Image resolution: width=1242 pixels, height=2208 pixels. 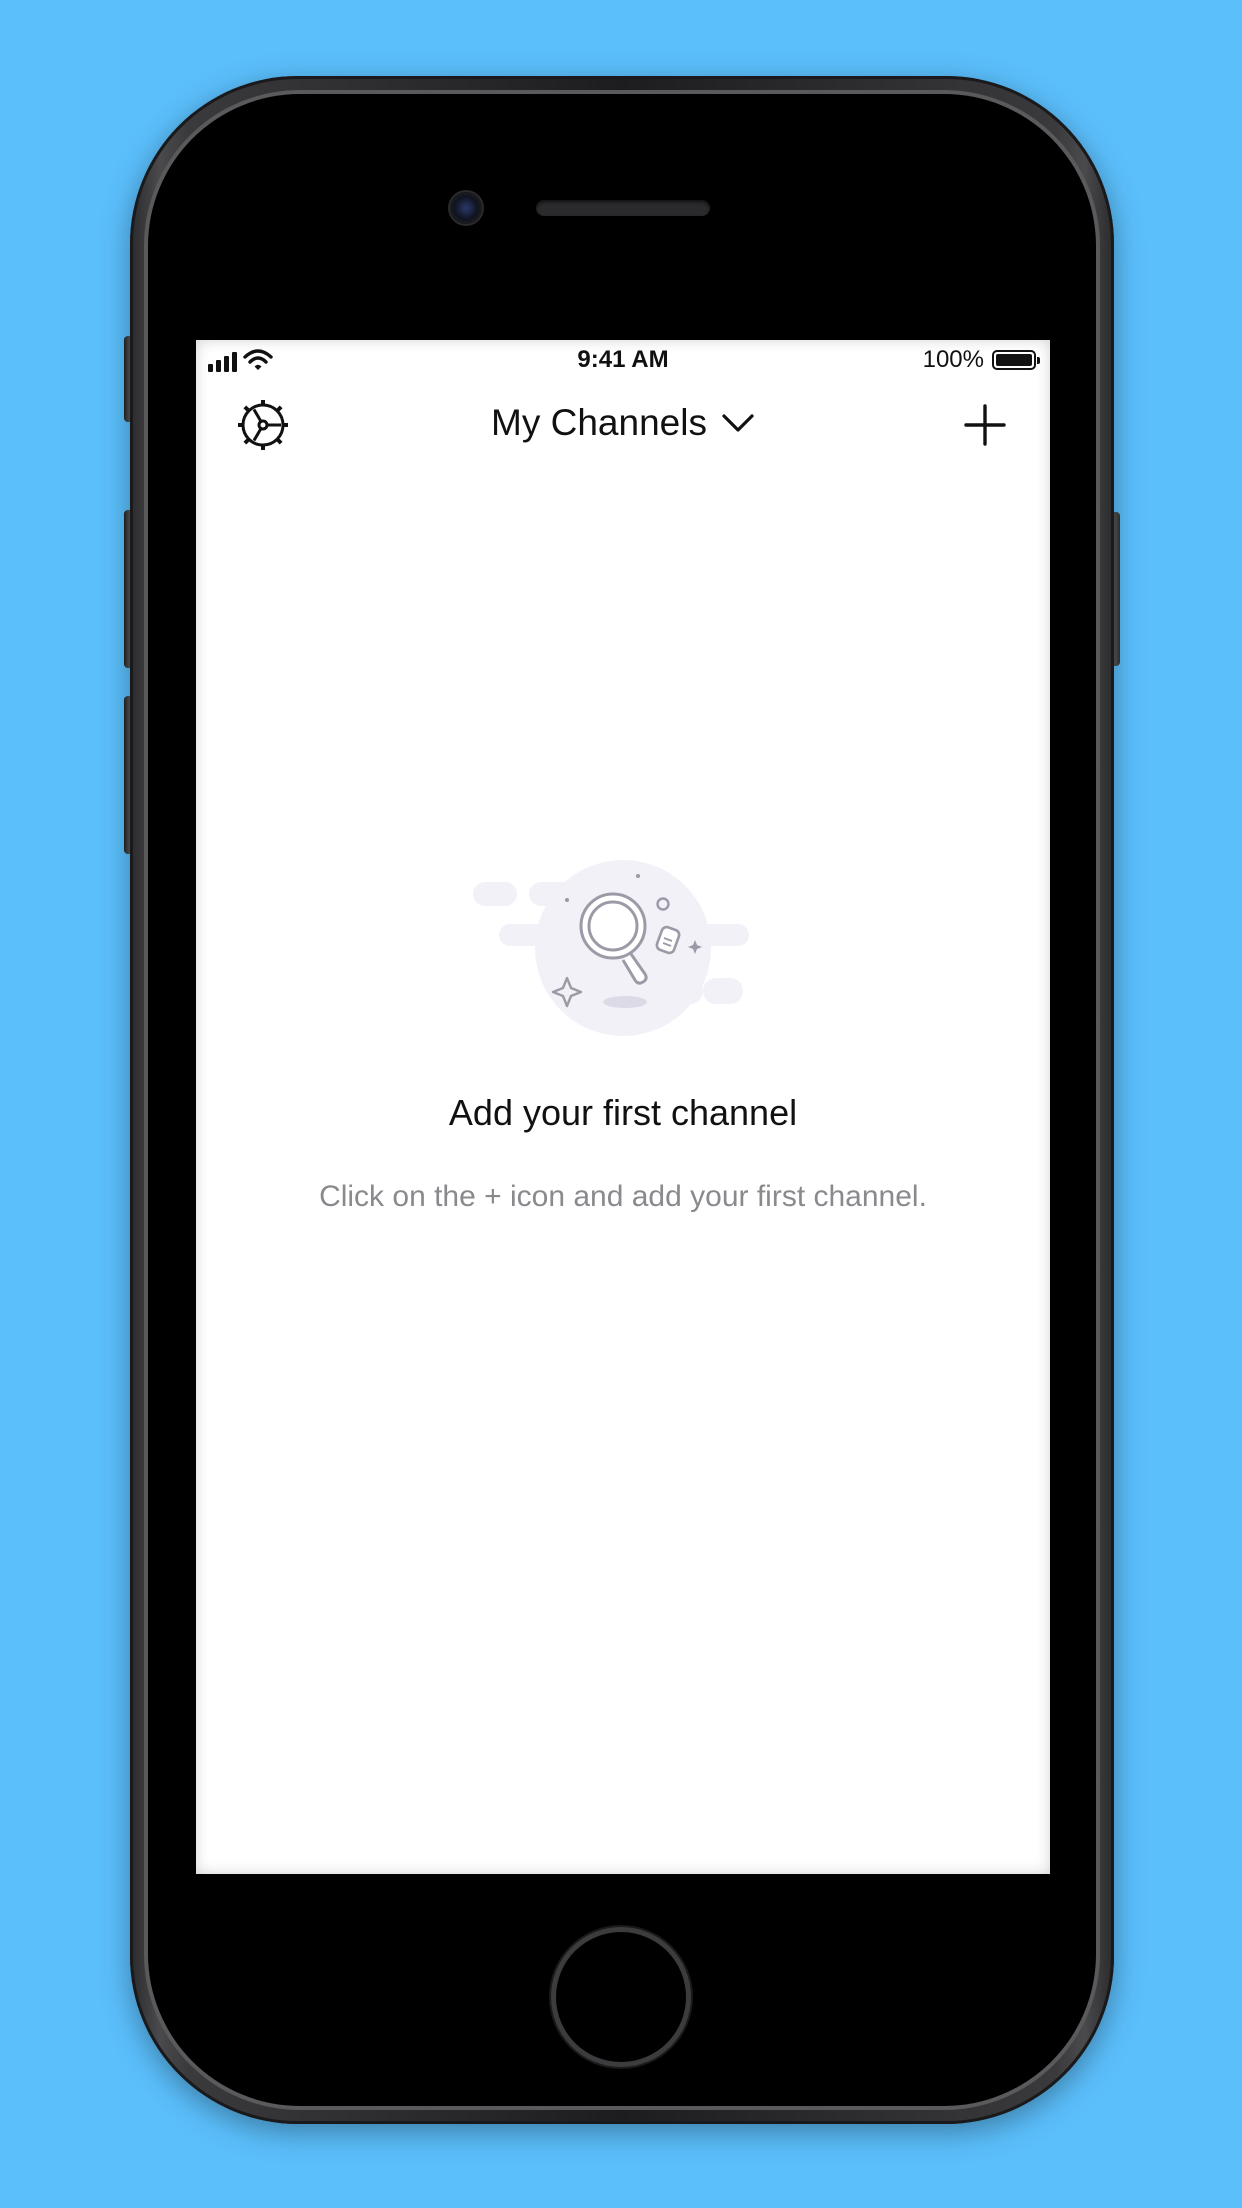 I want to click on chevron-down-icon, so click(x=738, y=423).